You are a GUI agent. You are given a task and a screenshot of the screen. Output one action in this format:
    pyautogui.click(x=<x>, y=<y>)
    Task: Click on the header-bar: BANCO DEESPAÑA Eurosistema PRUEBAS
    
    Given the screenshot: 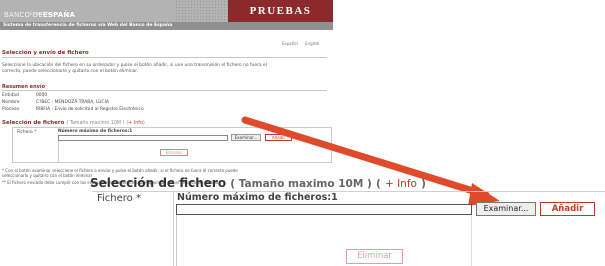 What is the action you would take?
    pyautogui.click(x=166, y=11)
    